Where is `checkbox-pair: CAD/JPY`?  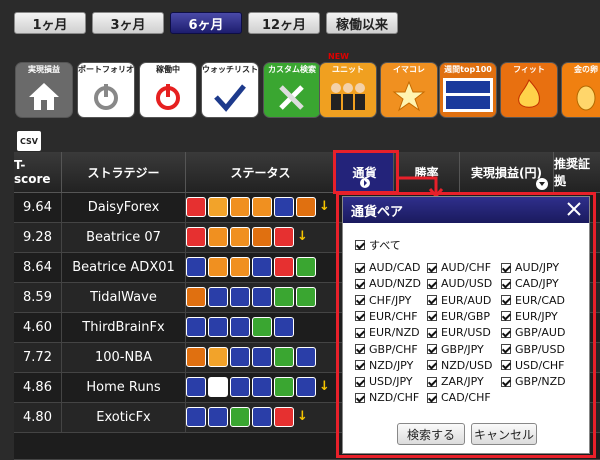
checkbox-pair: CAD/JPY is located at coordinates (530, 283).